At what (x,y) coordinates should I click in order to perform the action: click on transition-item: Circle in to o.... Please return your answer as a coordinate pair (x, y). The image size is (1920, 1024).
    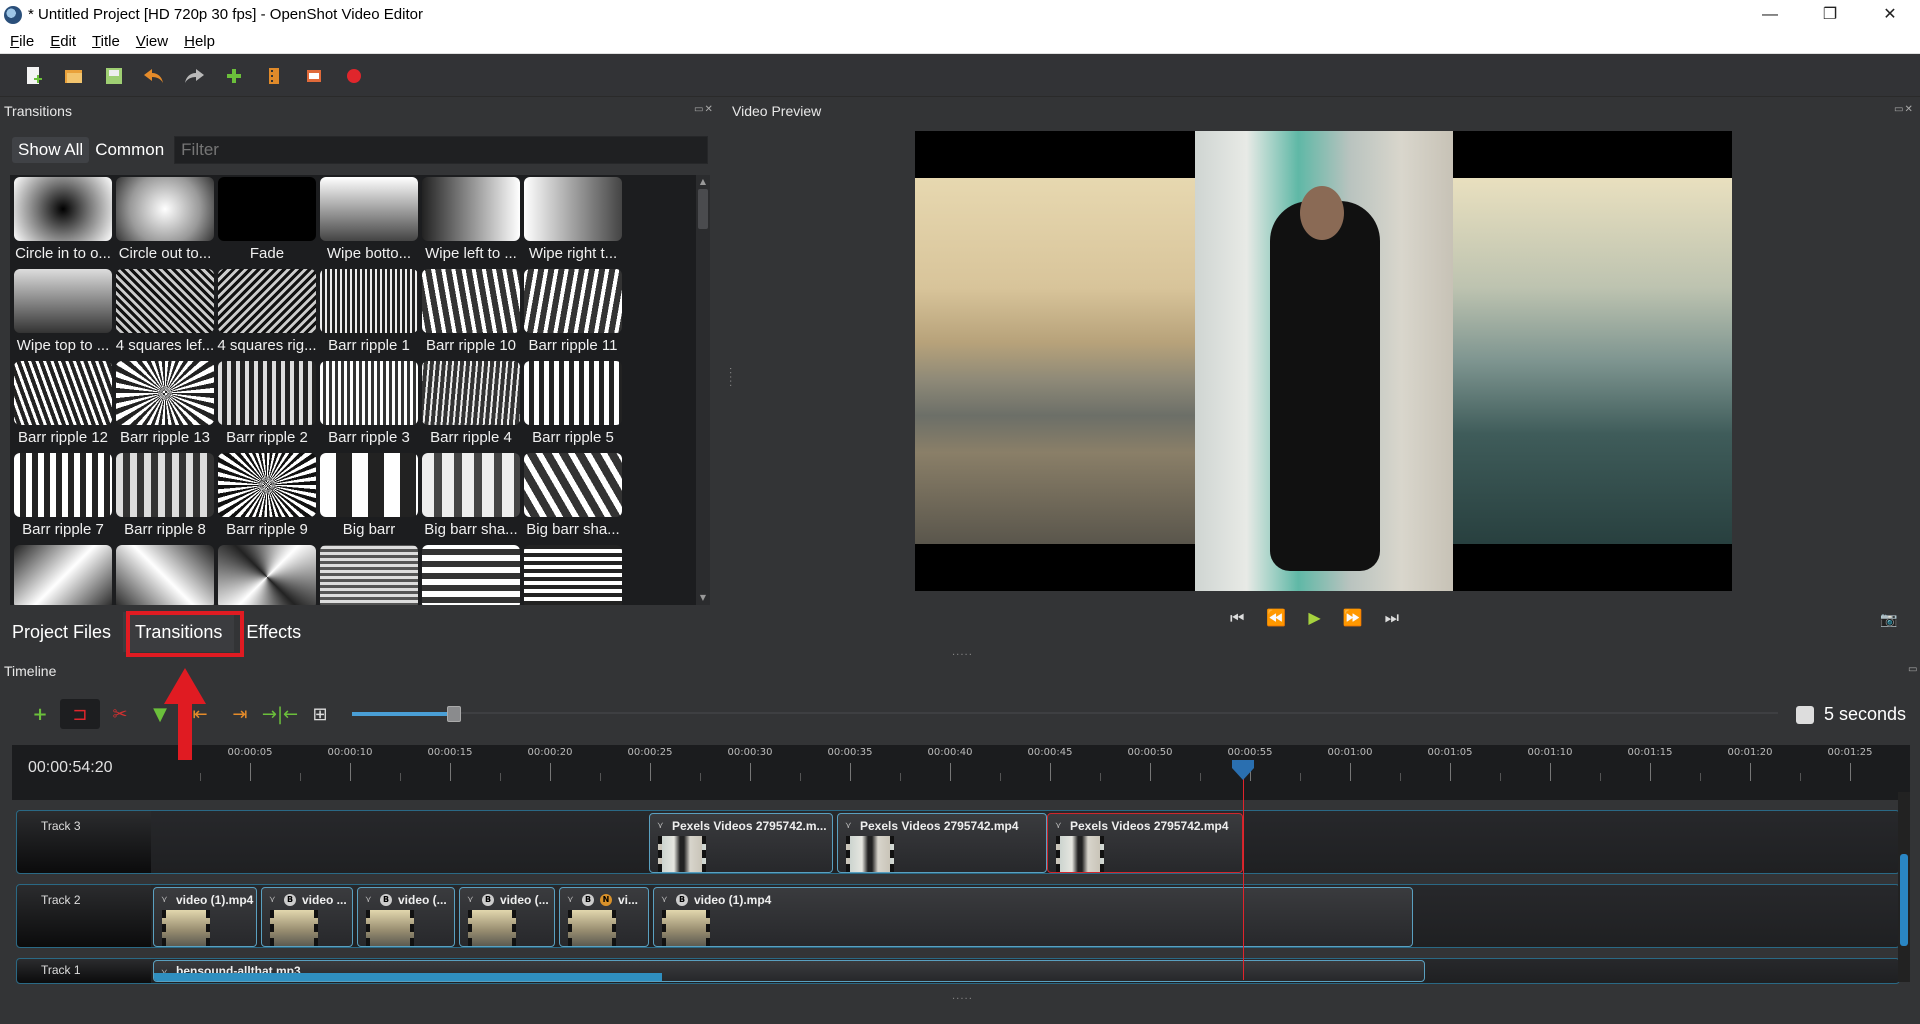
    Looking at the image, I should click on (63, 223).